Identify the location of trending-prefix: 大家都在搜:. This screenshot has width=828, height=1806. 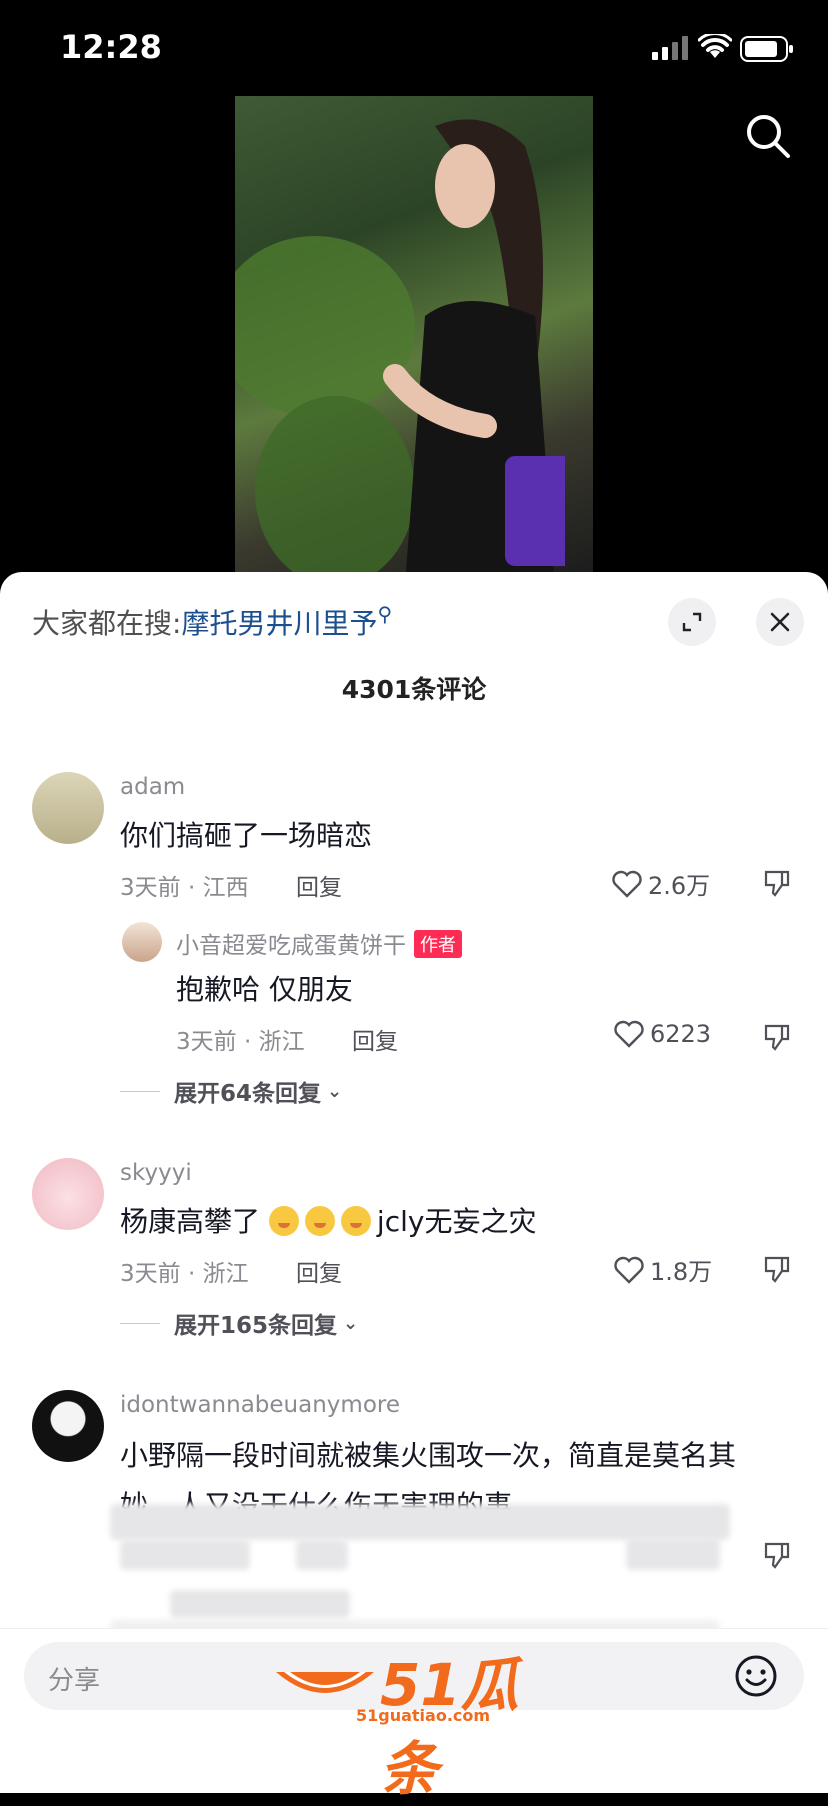
(107, 623).